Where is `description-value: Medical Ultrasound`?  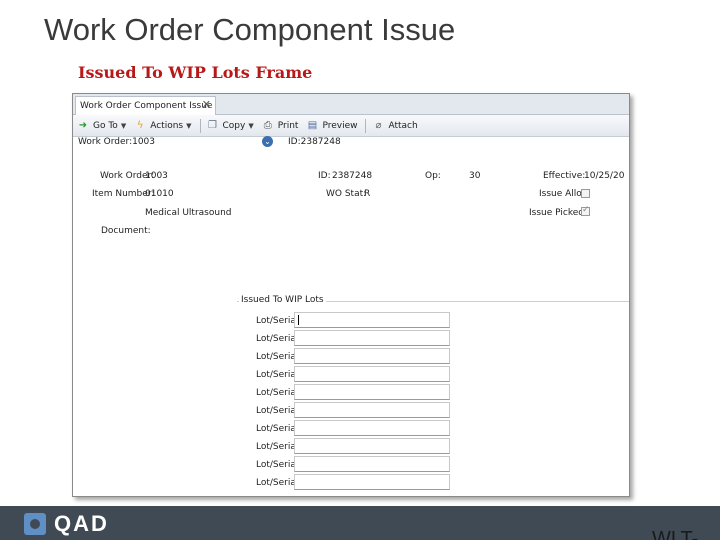 description-value: Medical Ultrasound is located at coordinates (188, 213).